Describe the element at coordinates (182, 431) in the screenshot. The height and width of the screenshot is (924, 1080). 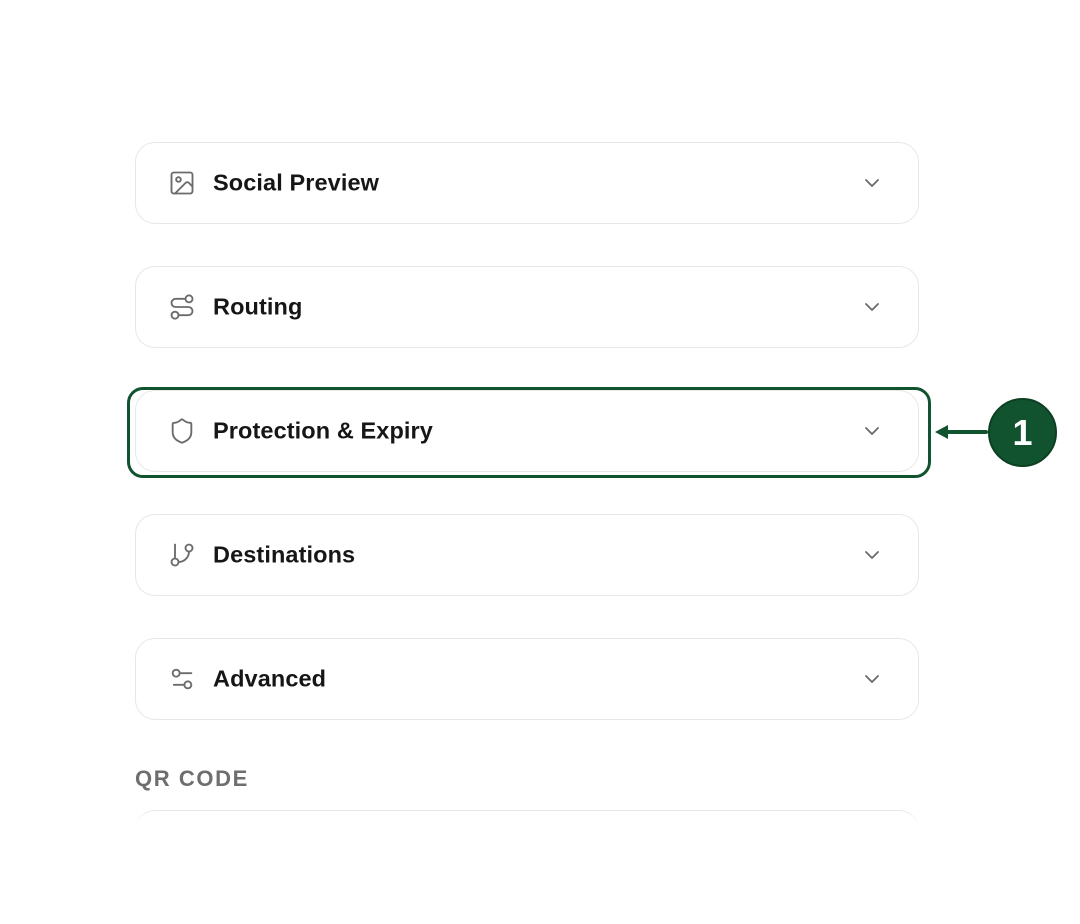
I see `shield-icon` at that location.